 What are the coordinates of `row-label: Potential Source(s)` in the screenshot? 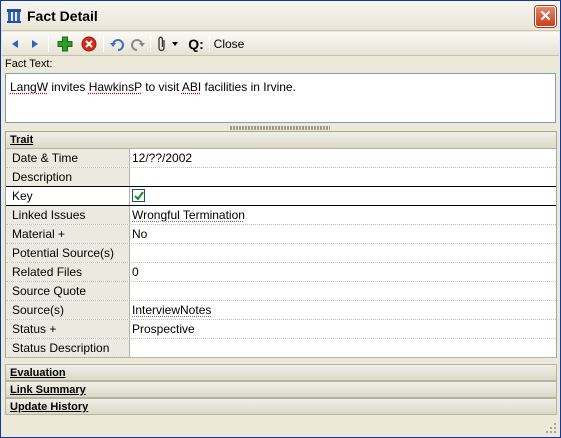 It's located at (68, 253).